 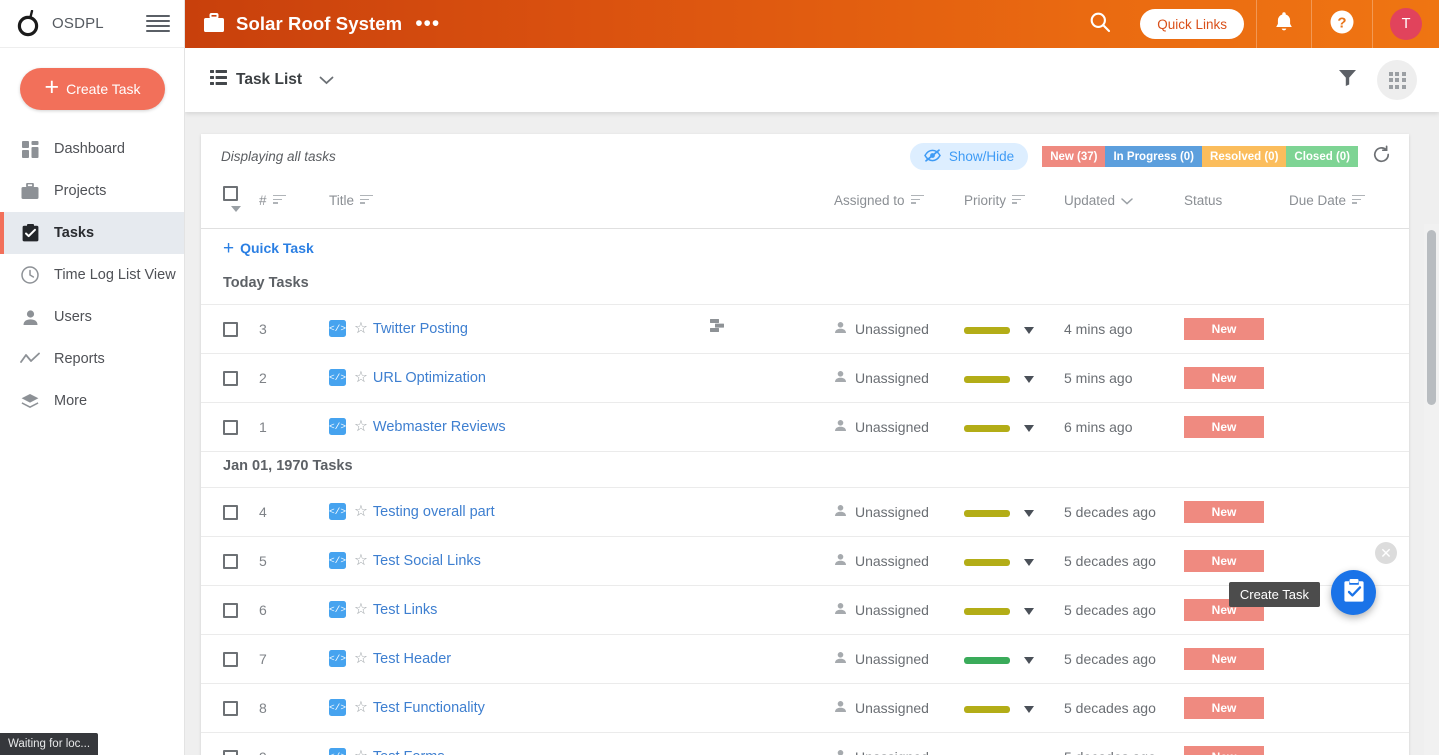 I want to click on task-title-link: Testing overall part, so click(x=434, y=512).